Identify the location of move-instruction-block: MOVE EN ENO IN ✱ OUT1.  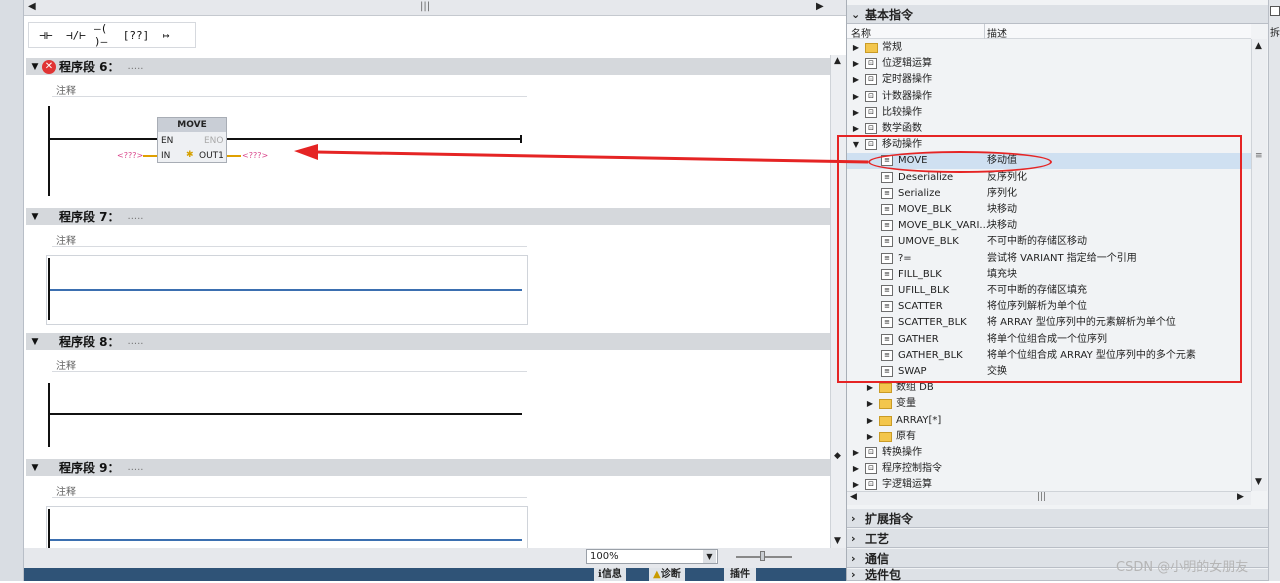
(192, 140).